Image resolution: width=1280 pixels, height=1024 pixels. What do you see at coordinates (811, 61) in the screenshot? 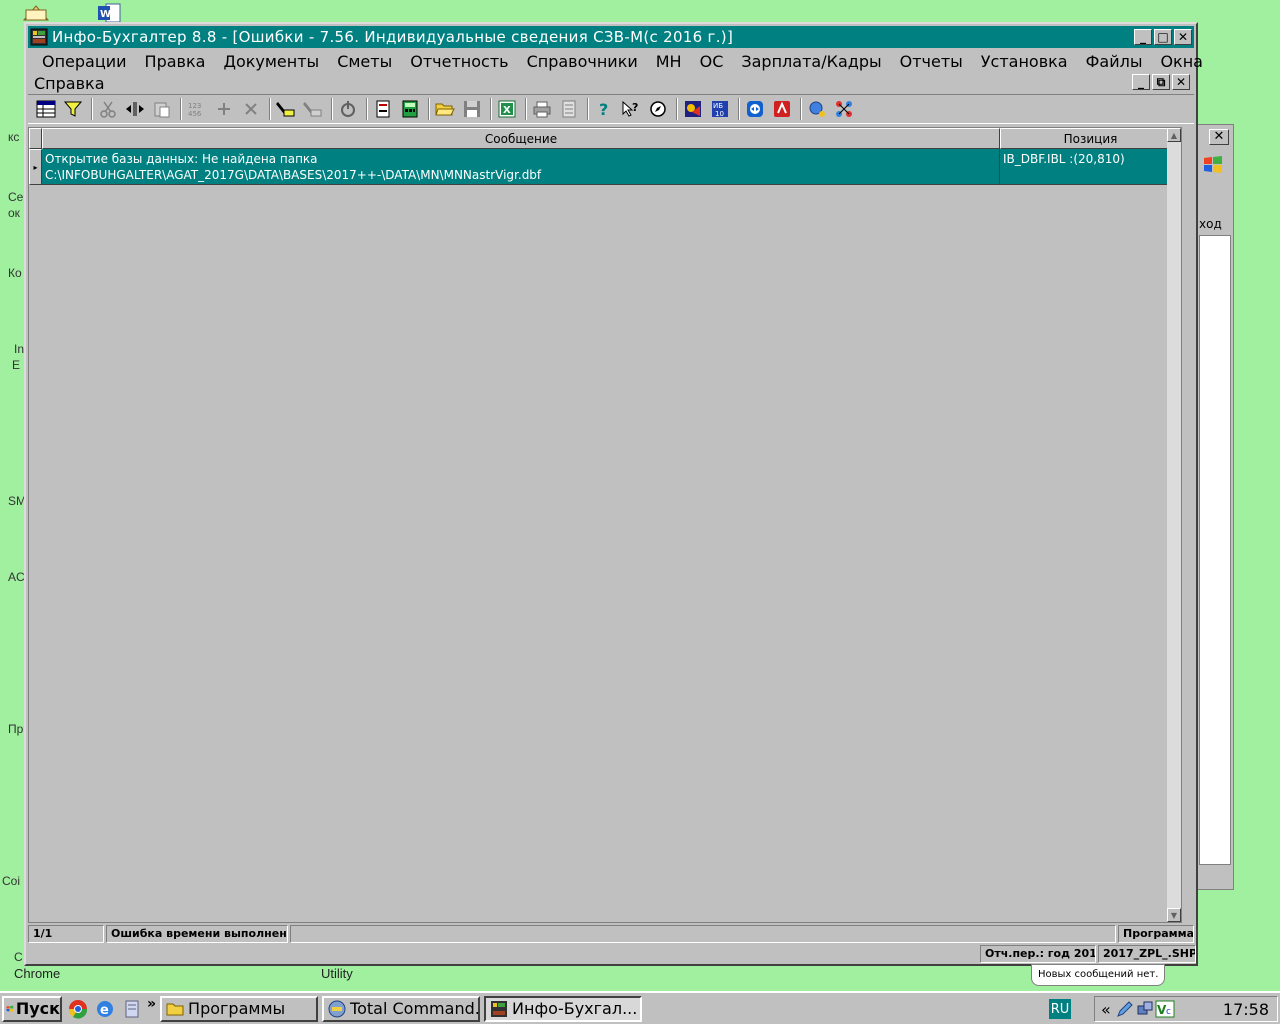
I see `menu-payroll: Зарплата/Кадры` at bounding box center [811, 61].